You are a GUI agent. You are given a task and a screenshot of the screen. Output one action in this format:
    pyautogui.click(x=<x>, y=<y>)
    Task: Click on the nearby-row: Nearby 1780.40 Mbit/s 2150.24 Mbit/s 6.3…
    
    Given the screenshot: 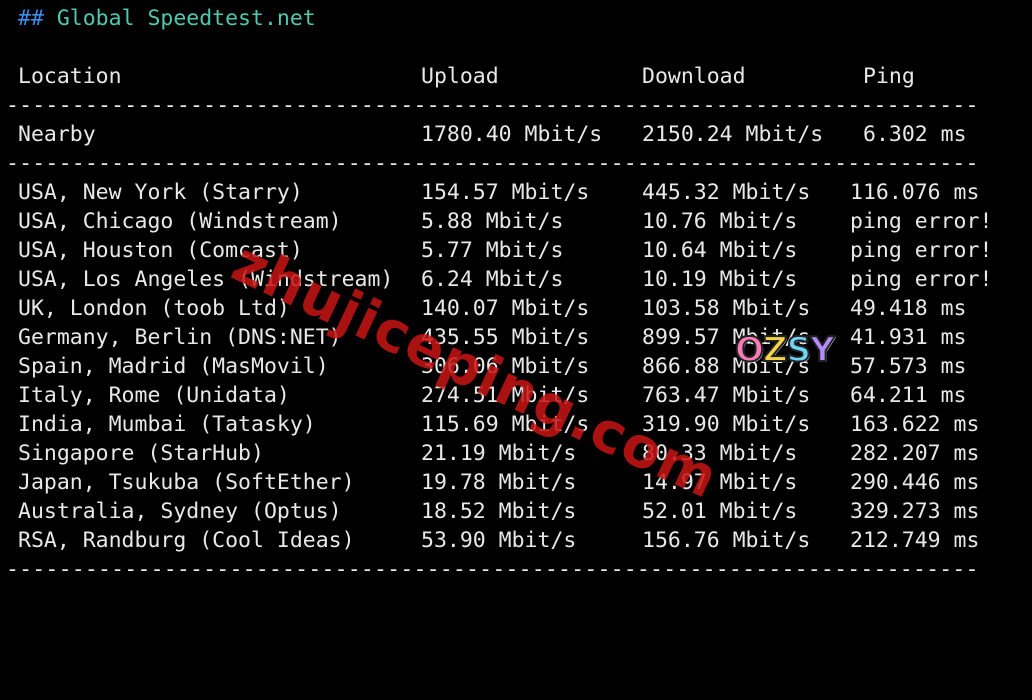 What is the action you would take?
    pyautogui.click(x=483, y=134)
    